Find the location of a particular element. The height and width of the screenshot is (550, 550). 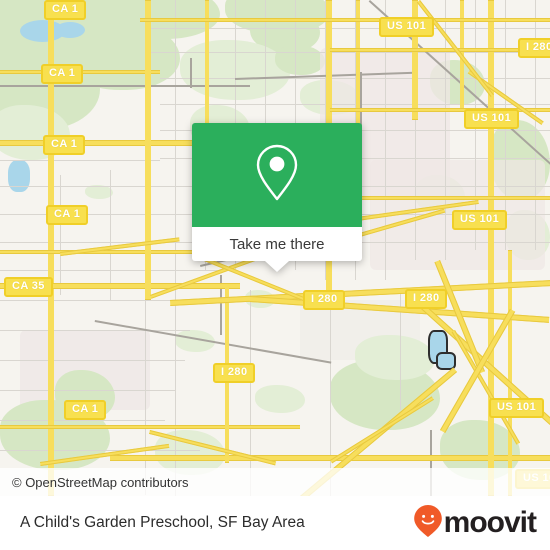

take-me-there-label: Take me there is located at coordinates (277, 244).